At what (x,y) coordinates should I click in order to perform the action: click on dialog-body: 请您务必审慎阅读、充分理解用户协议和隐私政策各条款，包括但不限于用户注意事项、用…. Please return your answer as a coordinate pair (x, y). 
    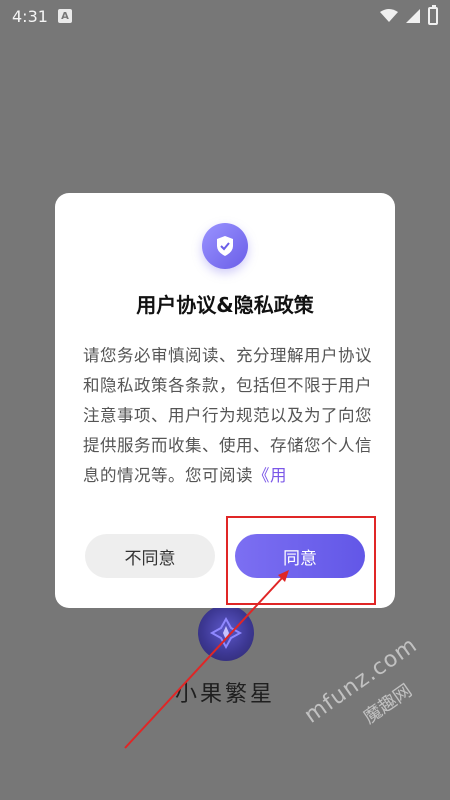
    Looking at the image, I should click on (228, 416).